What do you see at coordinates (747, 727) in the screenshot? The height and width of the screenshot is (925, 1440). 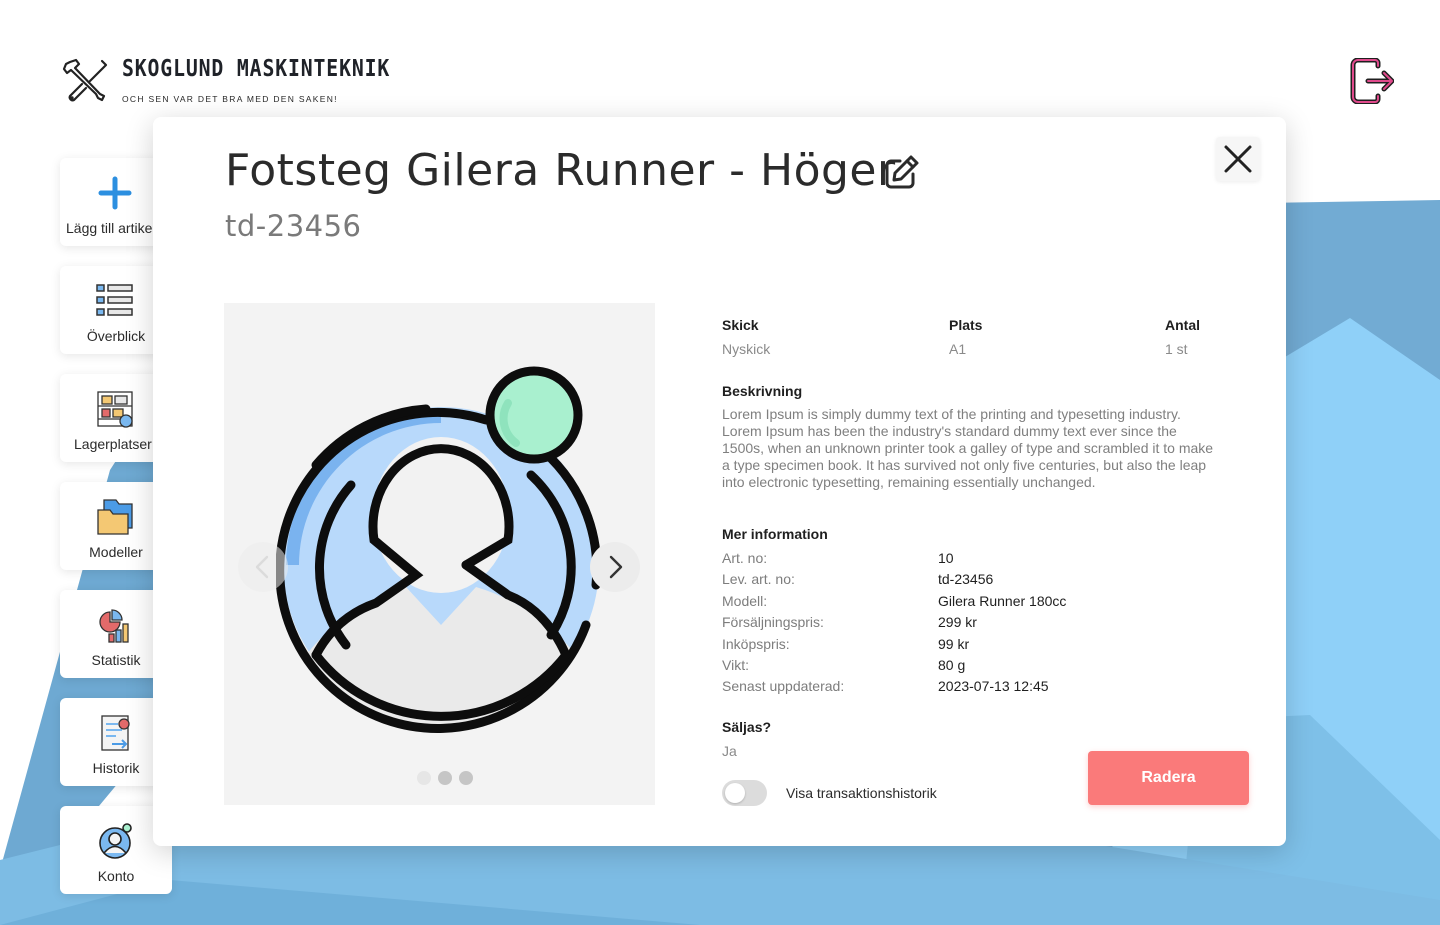 I see `for-sale-heading: Säljas?` at bounding box center [747, 727].